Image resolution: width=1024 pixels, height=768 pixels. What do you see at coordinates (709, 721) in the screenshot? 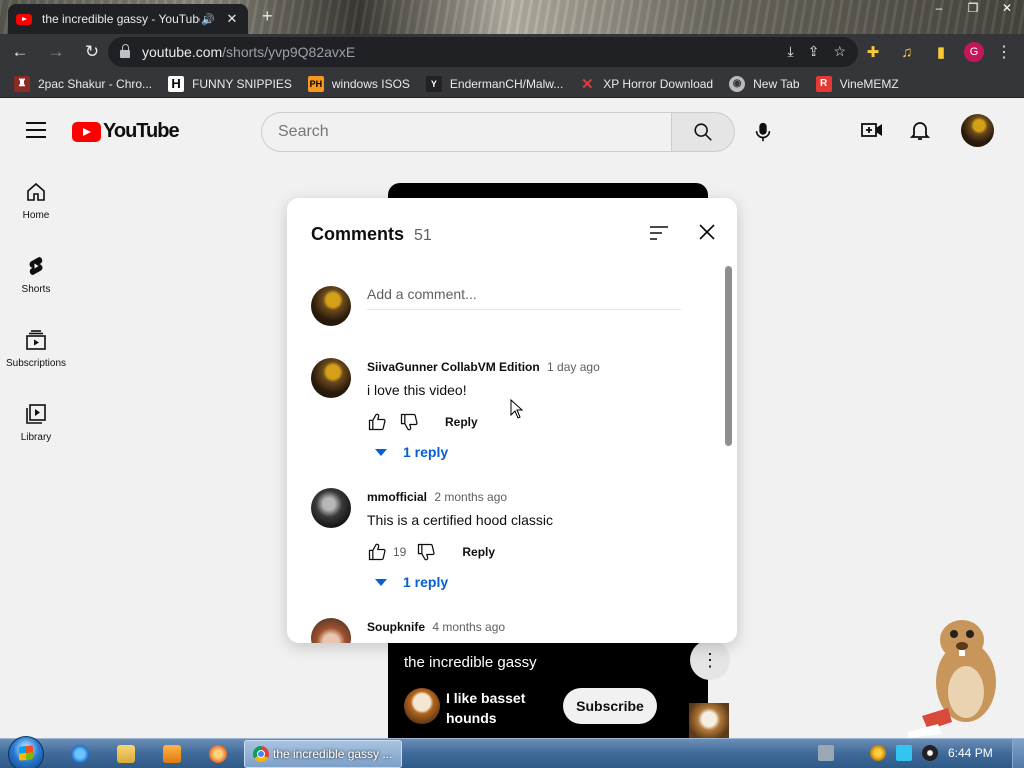
I see `sound-thumbnail` at bounding box center [709, 721].